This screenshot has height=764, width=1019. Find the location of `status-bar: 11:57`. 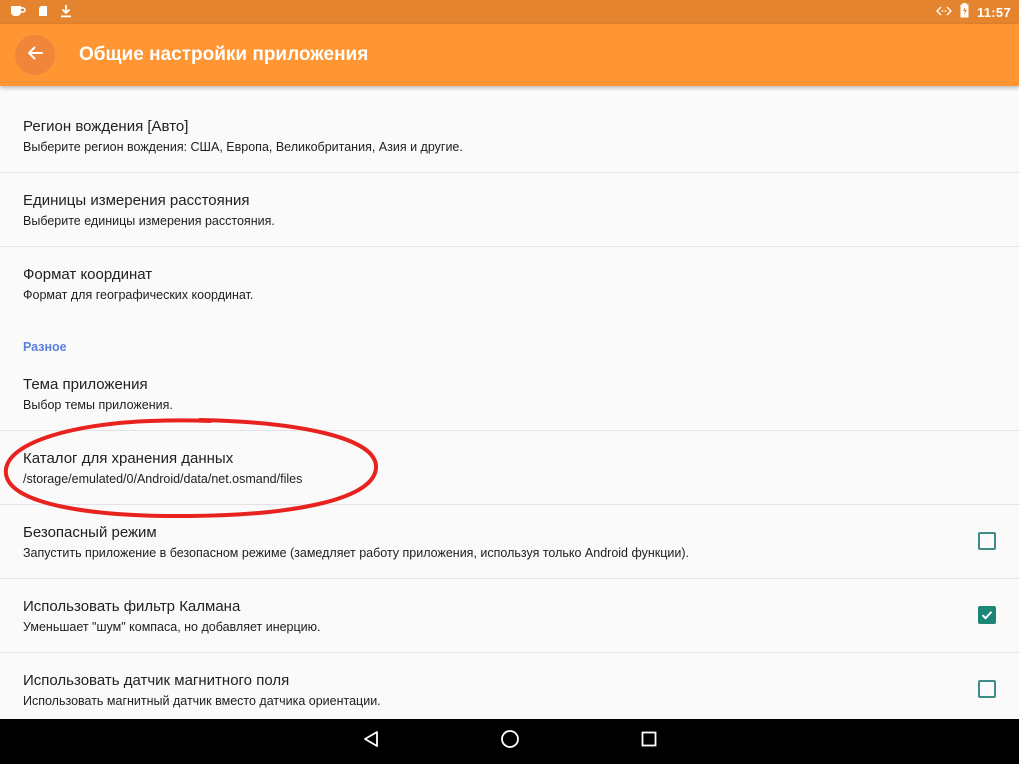

status-bar: 11:57 is located at coordinates (509, 12).